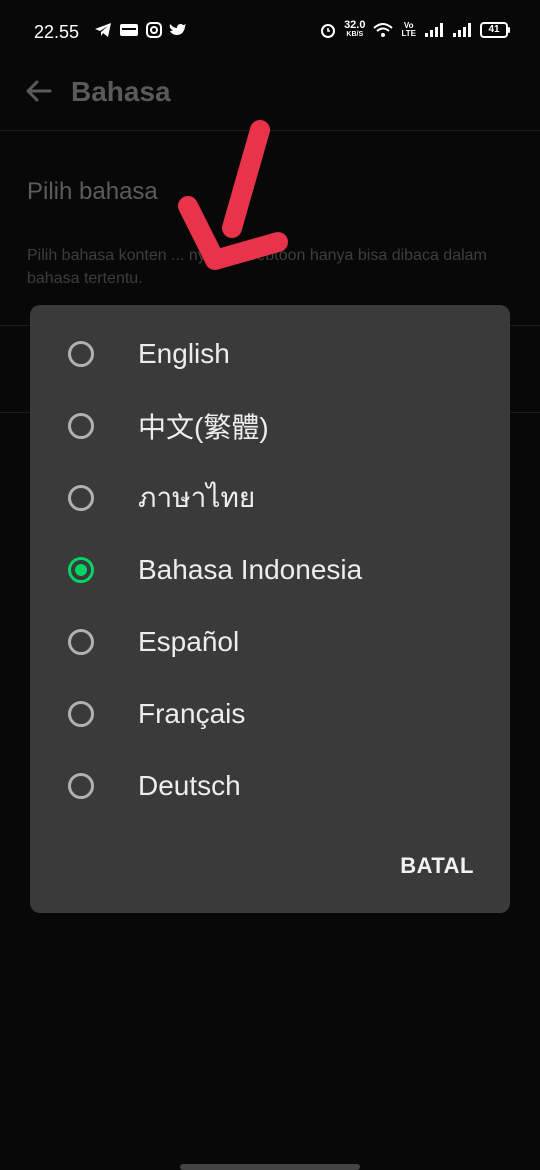  I want to click on notification-icons, so click(140, 30).